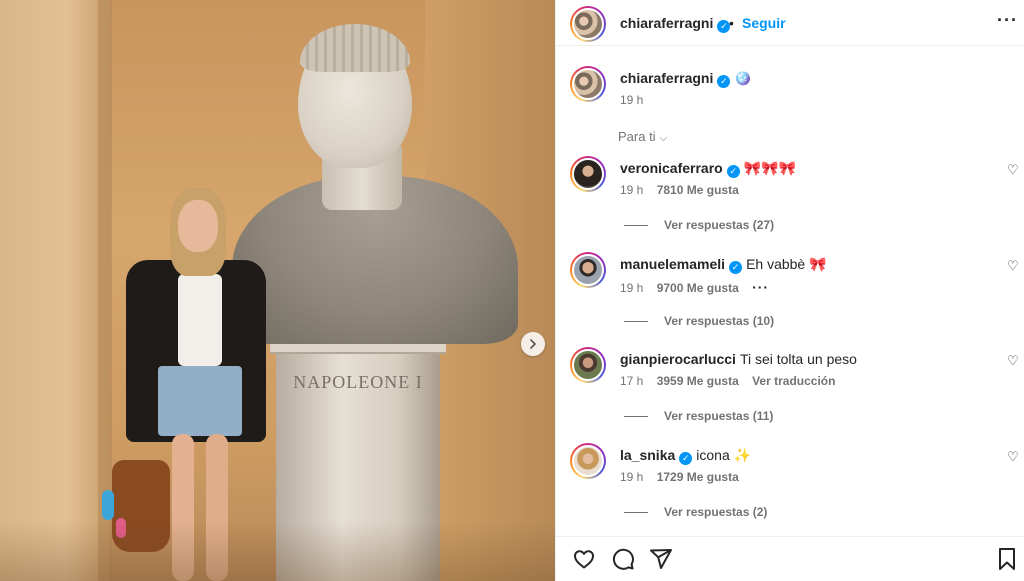 The height and width of the screenshot is (581, 1024). I want to click on bag-charm, so click(108, 505).